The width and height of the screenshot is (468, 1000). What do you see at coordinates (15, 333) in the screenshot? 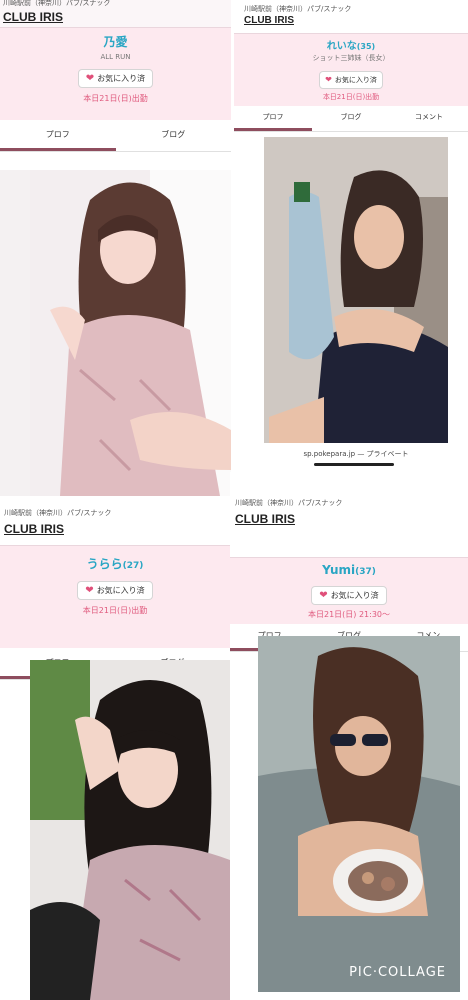
I see `photo-margin` at bounding box center [15, 333].